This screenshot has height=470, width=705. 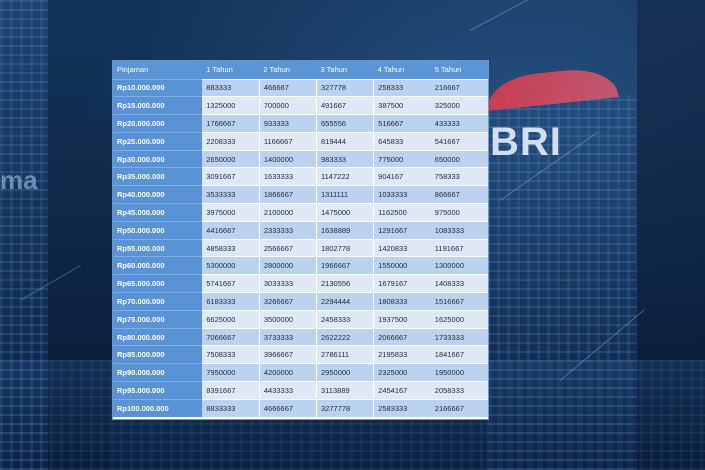 What do you see at coordinates (288, 70) in the screenshot?
I see `header-2-tahun: 2 Tahun` at bounding box center [288, 70].